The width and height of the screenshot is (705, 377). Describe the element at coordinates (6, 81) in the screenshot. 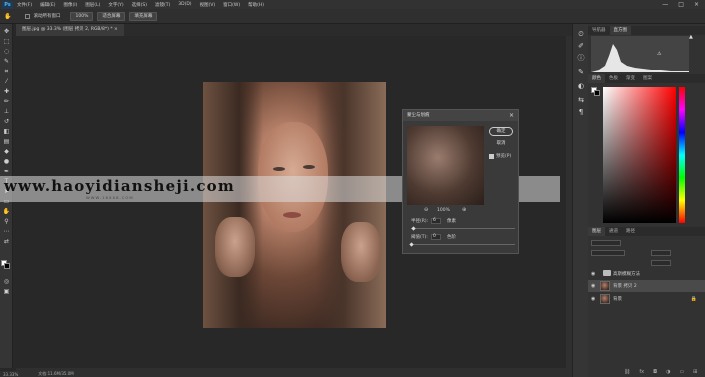

I see `eyedropper-tool-icon: ⁄` at that location.